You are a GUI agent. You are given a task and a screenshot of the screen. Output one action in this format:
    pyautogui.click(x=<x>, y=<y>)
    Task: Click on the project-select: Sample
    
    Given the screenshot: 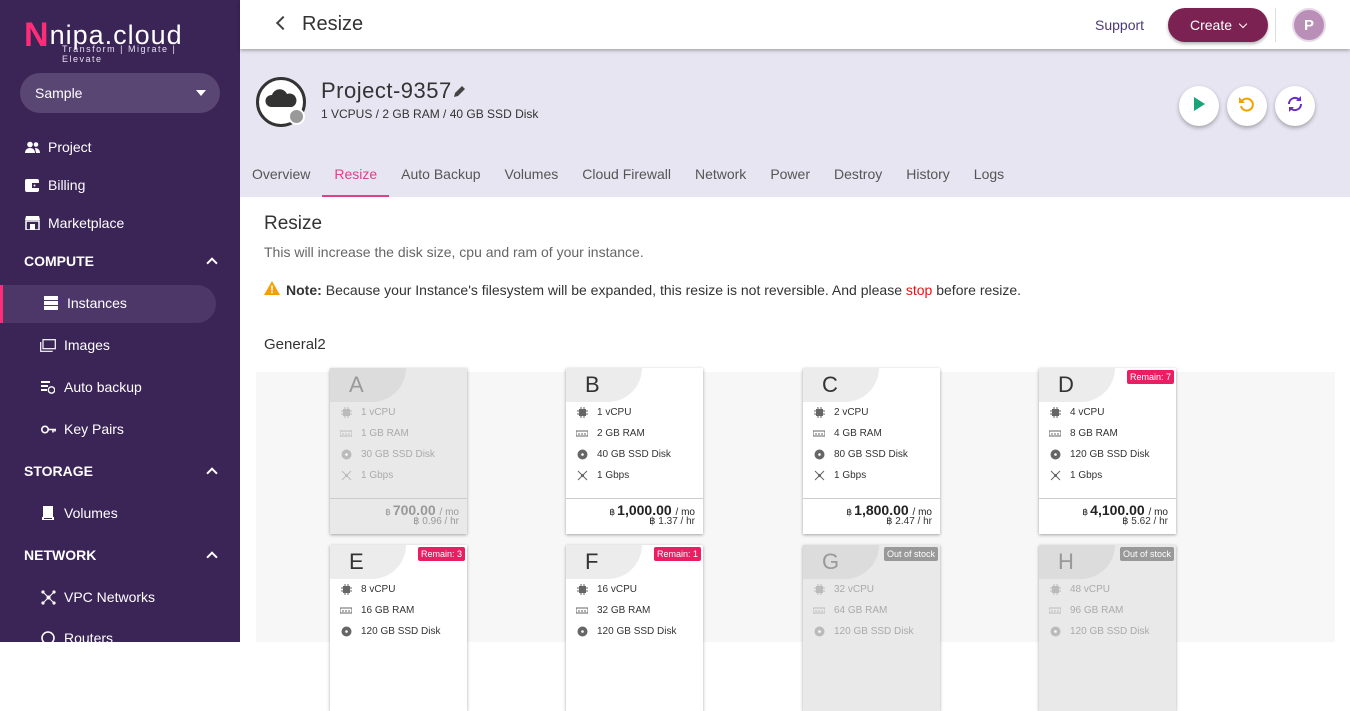 What is the action you would take?
    pyautogui.click(x=120, y=93)
    